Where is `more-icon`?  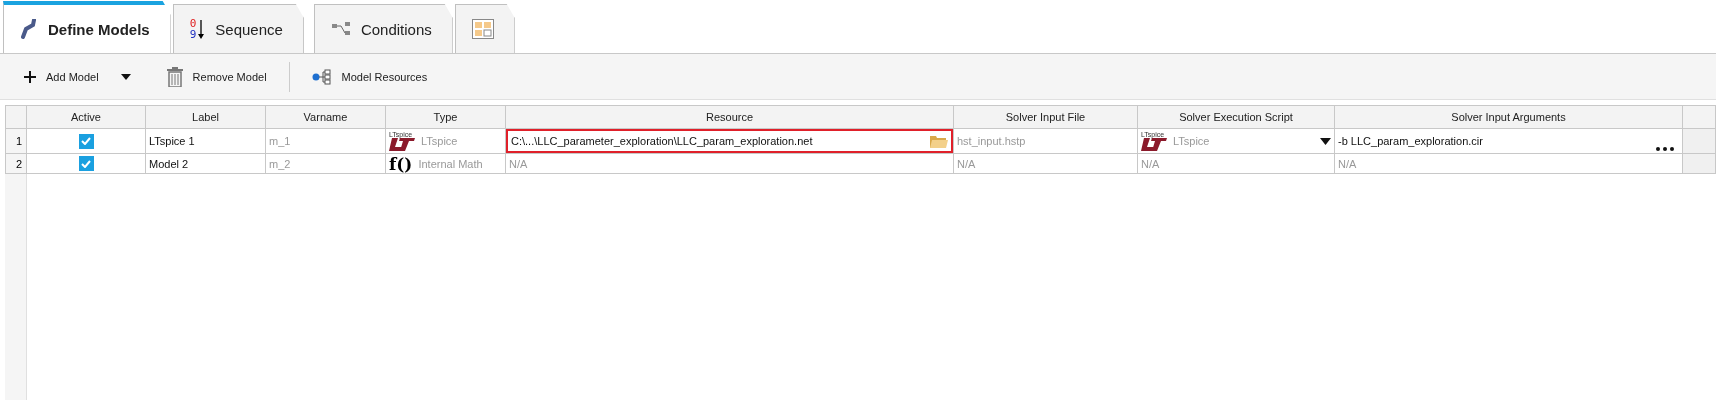 more-icon is located at coordinates (1665, 149).